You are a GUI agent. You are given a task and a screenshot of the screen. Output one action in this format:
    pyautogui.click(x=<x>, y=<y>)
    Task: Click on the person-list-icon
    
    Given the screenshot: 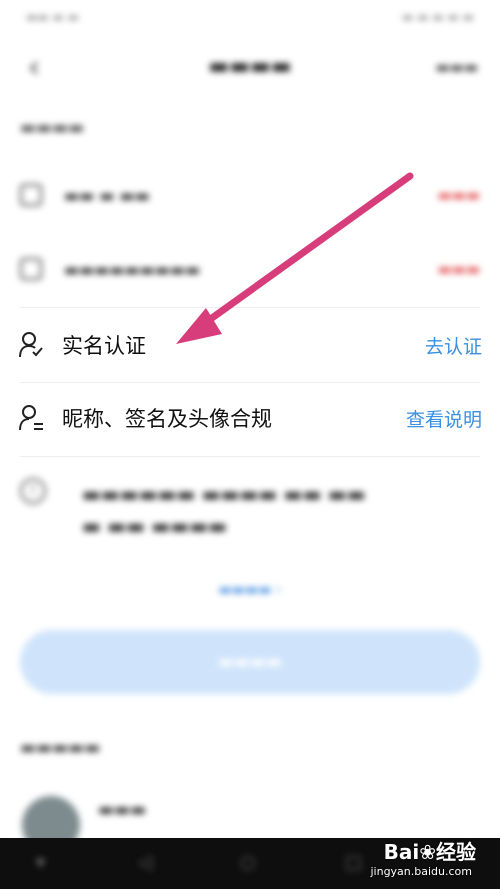 What is the action you would take?
    pyautogui.click(x=31, y=418)
    